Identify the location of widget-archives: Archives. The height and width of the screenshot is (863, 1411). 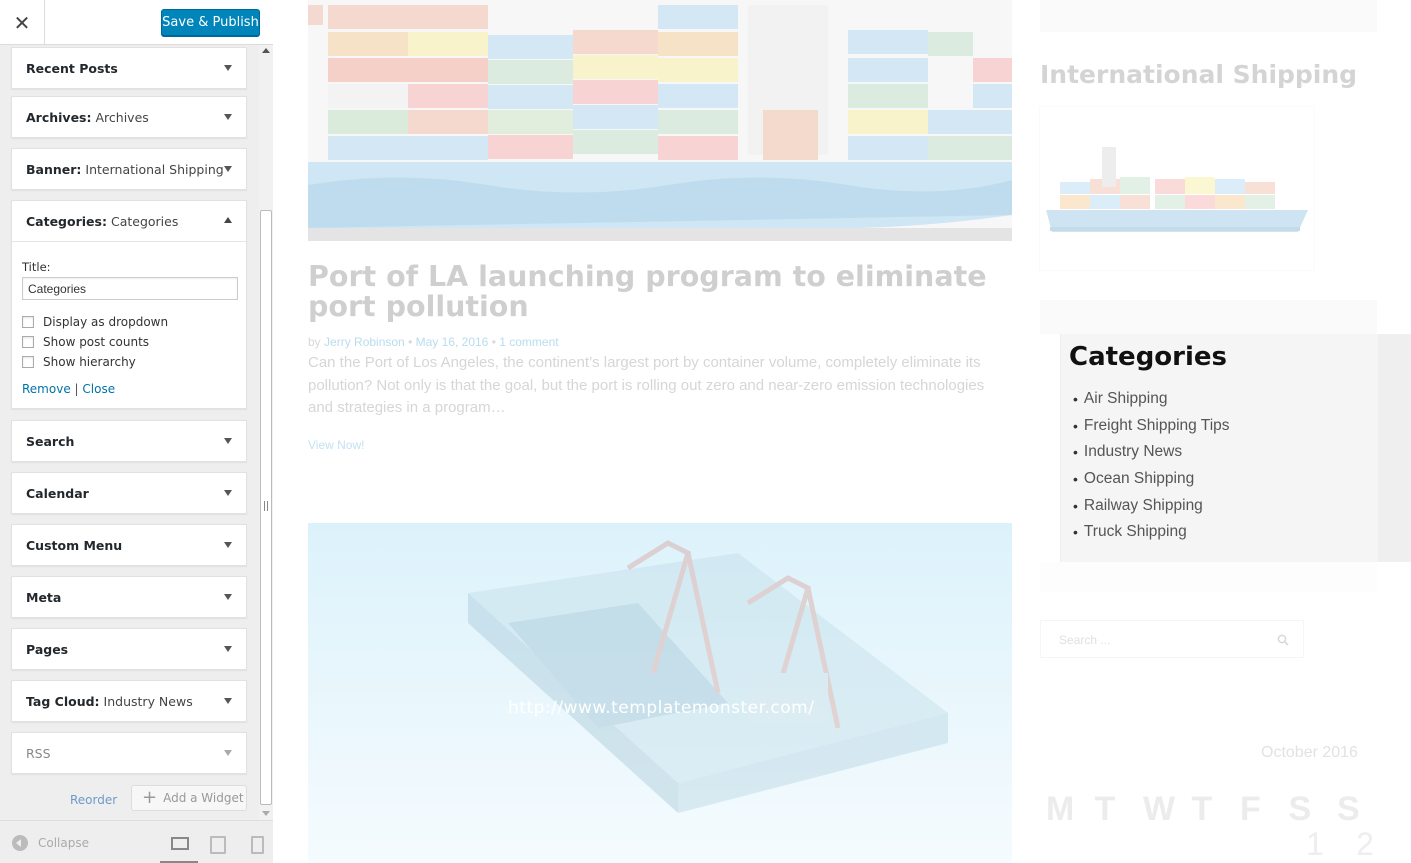
(129, 117).